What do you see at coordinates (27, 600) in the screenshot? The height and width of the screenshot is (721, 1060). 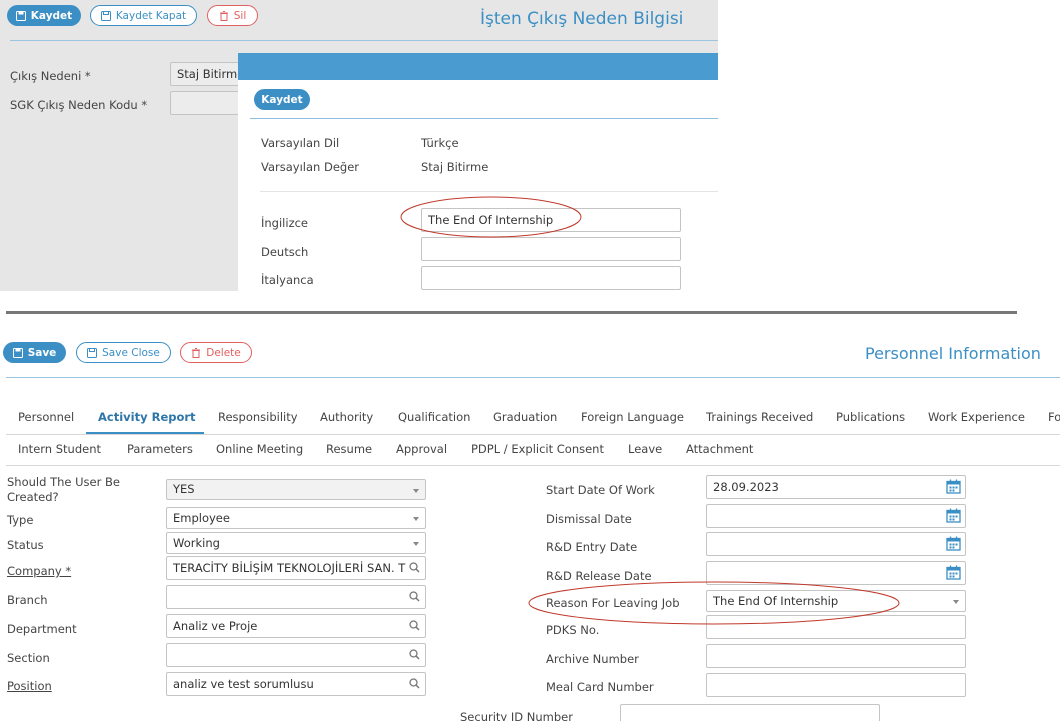 I see `branch-label: Branch` at bounding box center [27, 600].